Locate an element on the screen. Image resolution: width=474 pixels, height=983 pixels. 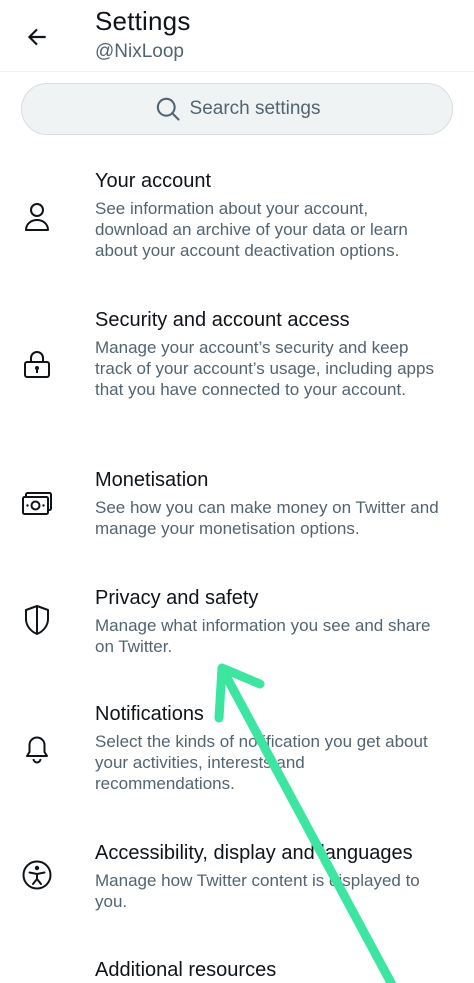
back-button is located at coordinates (37, 37).